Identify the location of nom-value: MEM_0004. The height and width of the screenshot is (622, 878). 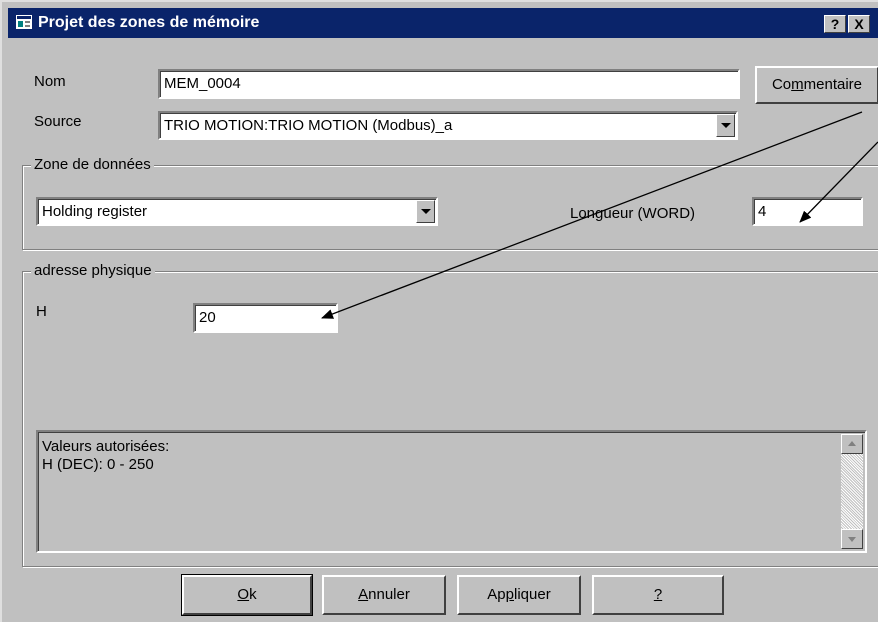
(202, 83).